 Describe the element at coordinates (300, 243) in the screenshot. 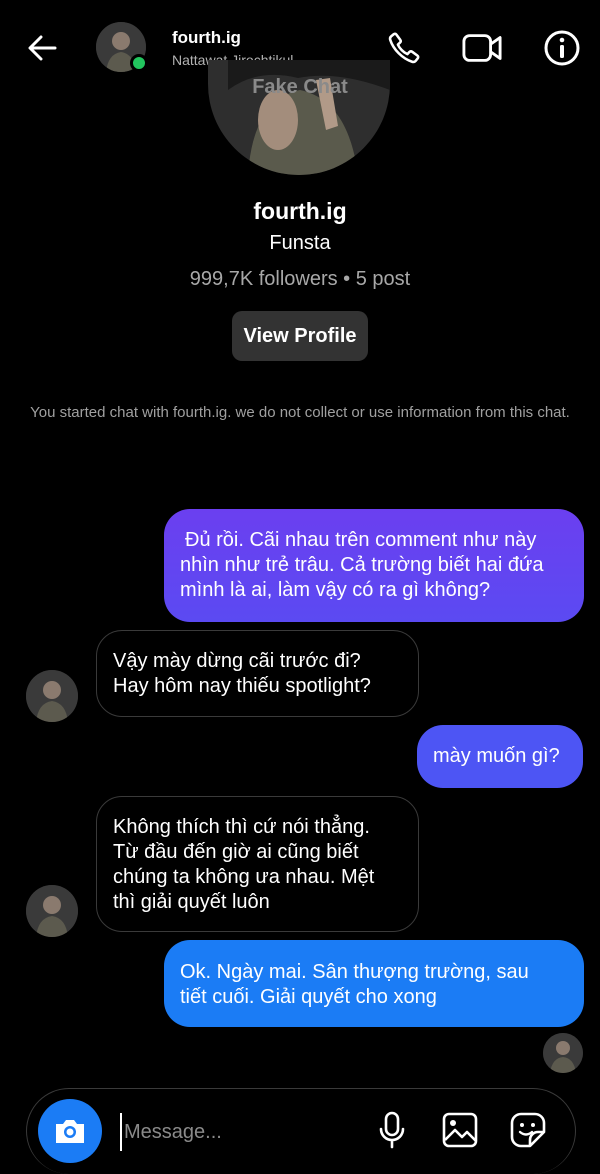

I see `profile-tagline: Funsta` at that location.